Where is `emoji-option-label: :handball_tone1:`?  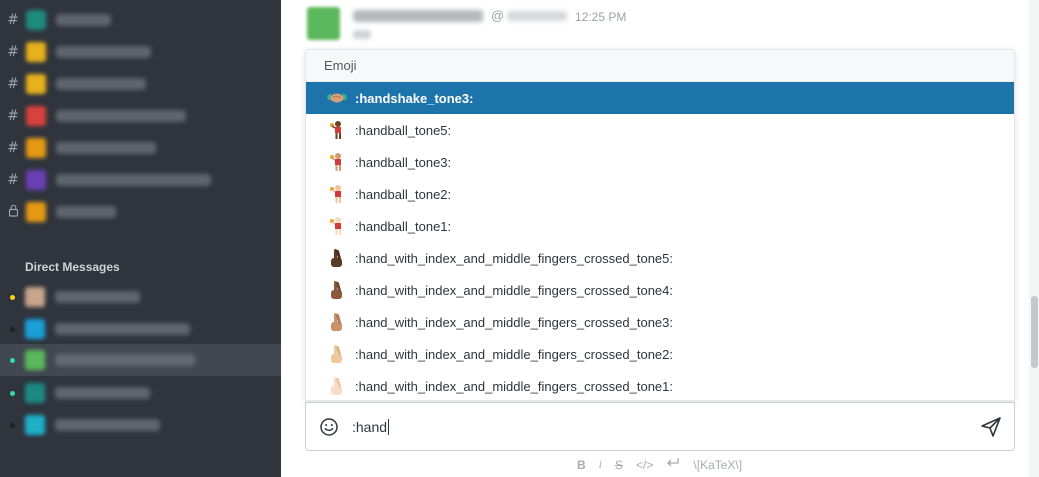 emoji-option-label: :handball_tone1: is located at coordinates (403, 226).